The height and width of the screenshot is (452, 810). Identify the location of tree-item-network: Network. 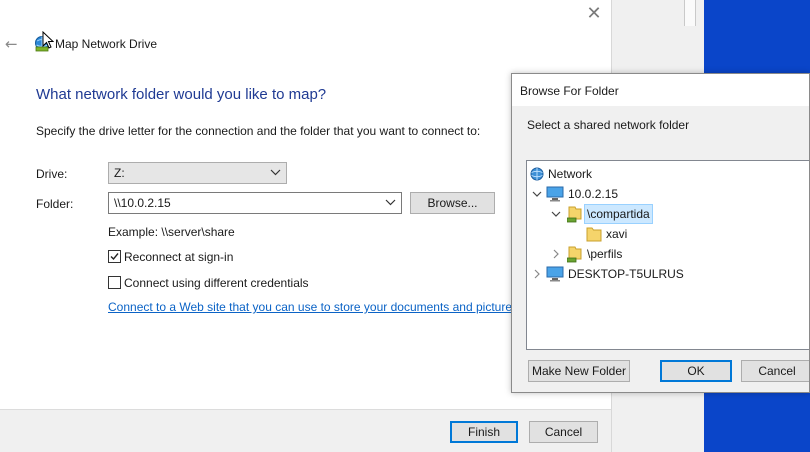
(561, 174).